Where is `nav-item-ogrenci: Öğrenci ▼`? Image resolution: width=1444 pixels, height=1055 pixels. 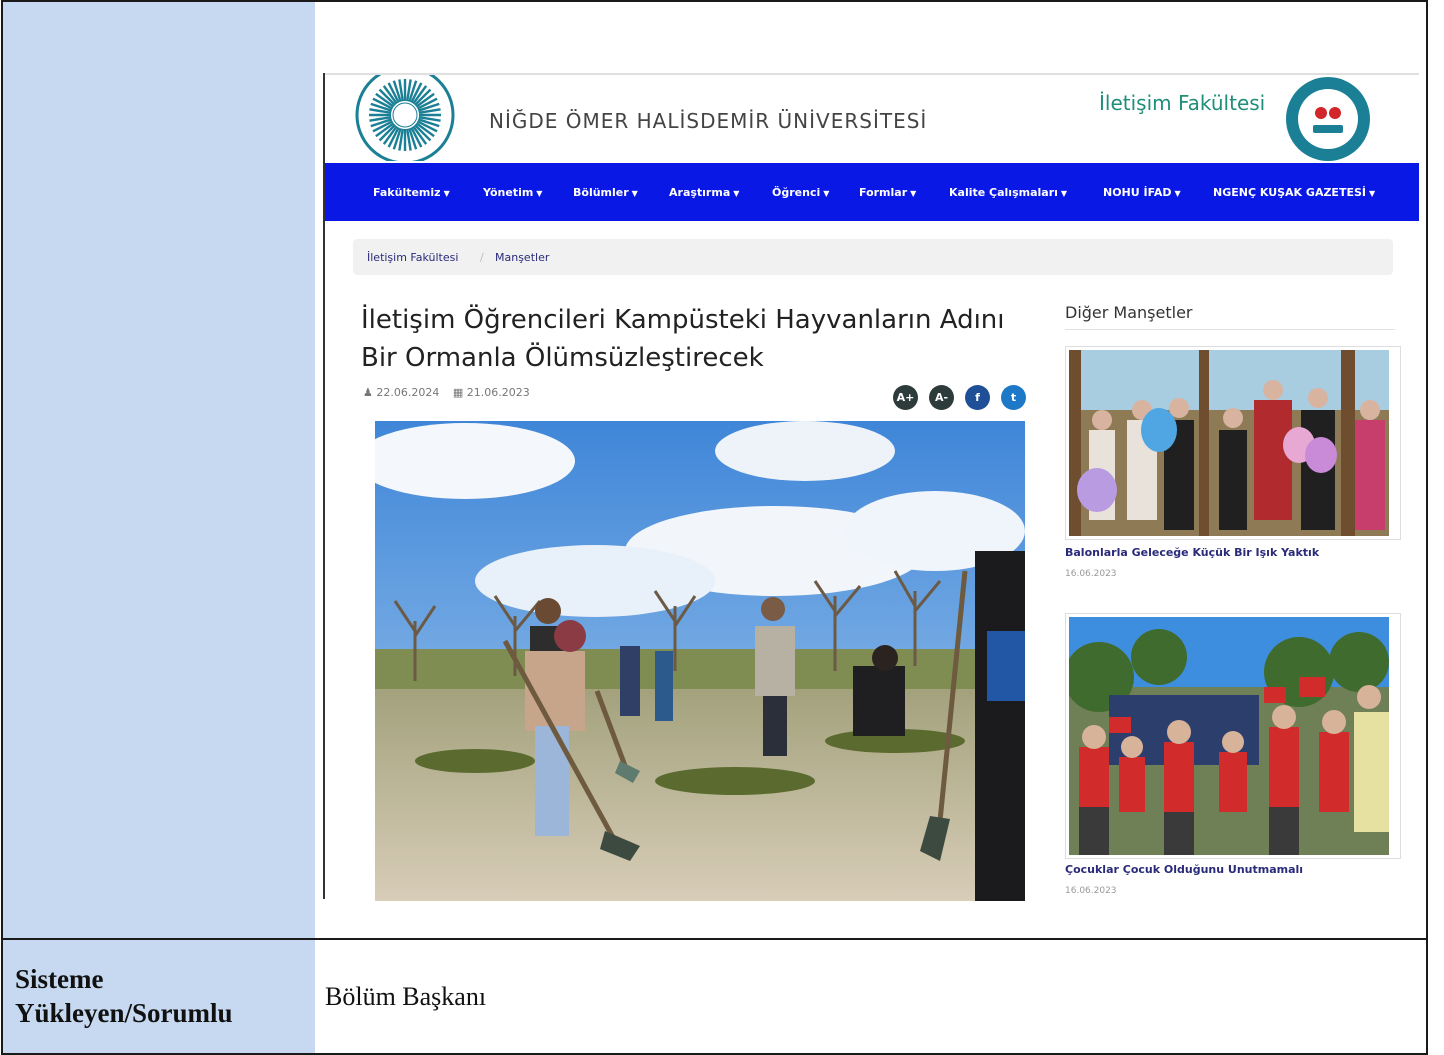 nav-item-ogrenci: Öğrenci ▼ is located at coordinates (800, 192).